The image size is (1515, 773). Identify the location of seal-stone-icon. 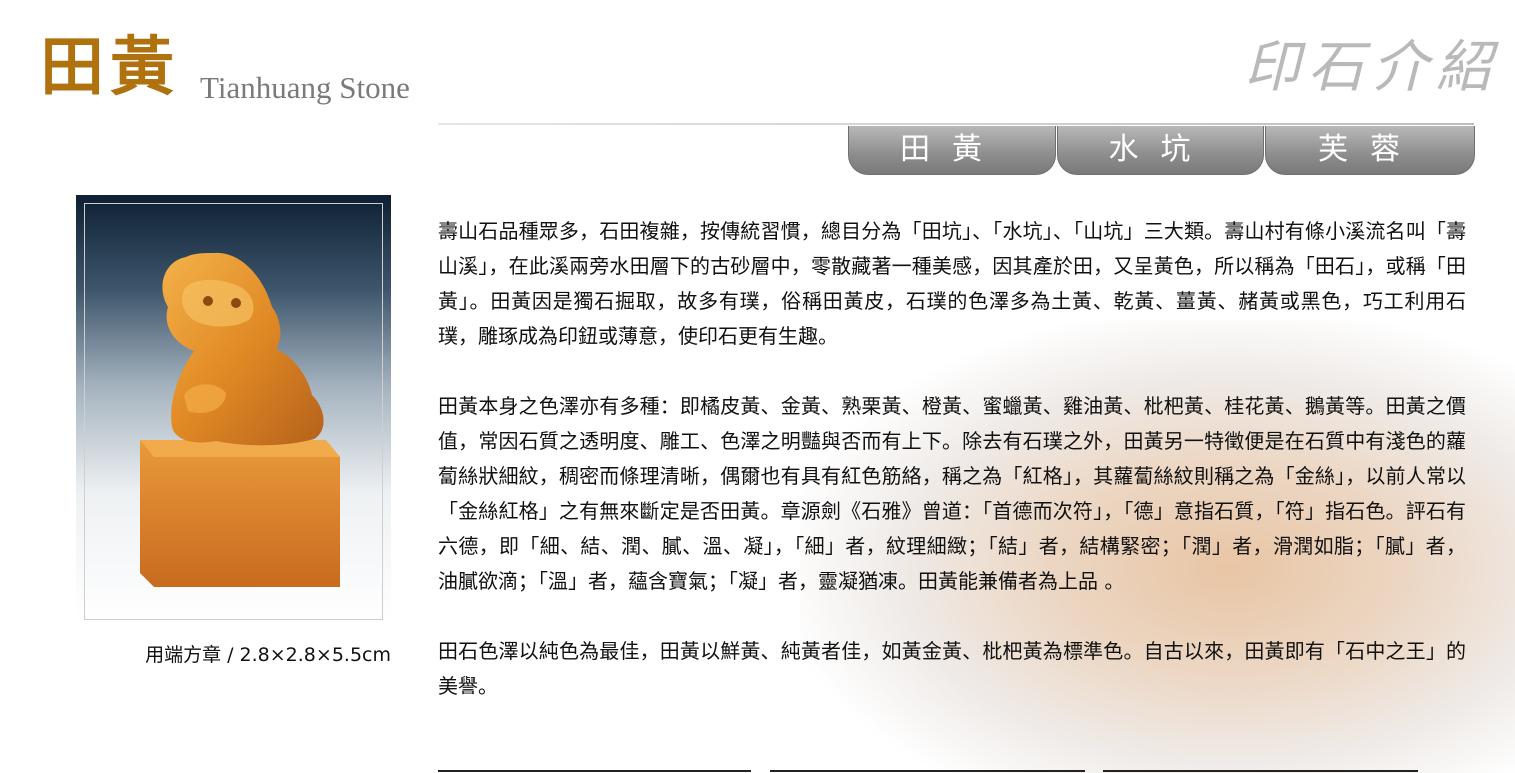
(240, 419).